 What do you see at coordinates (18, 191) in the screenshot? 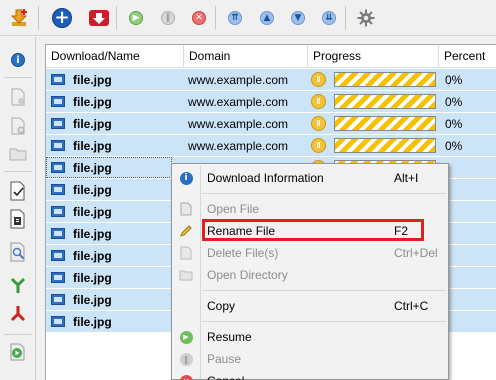
I see `check-file-icon` at bounding box center [18, 191].